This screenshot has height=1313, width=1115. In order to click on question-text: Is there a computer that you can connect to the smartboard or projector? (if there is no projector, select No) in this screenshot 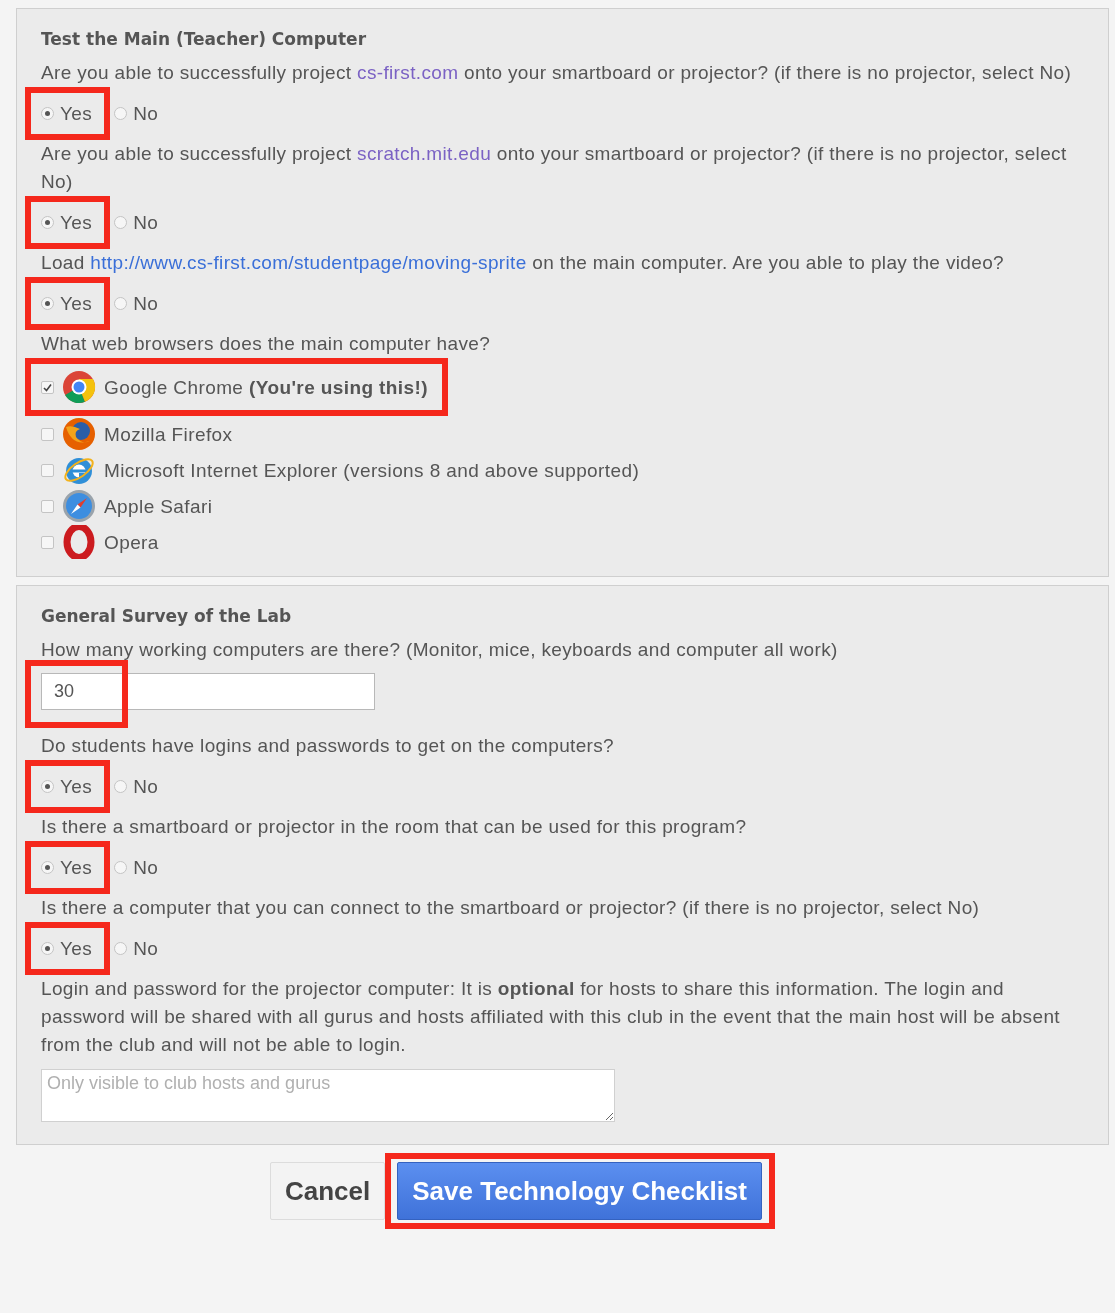, I will do `click(511, 908)`.